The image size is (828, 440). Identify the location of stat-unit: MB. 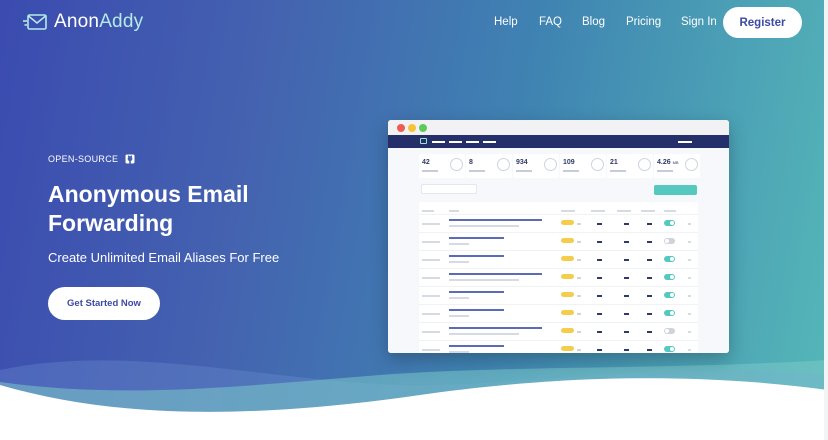
(675, 162).